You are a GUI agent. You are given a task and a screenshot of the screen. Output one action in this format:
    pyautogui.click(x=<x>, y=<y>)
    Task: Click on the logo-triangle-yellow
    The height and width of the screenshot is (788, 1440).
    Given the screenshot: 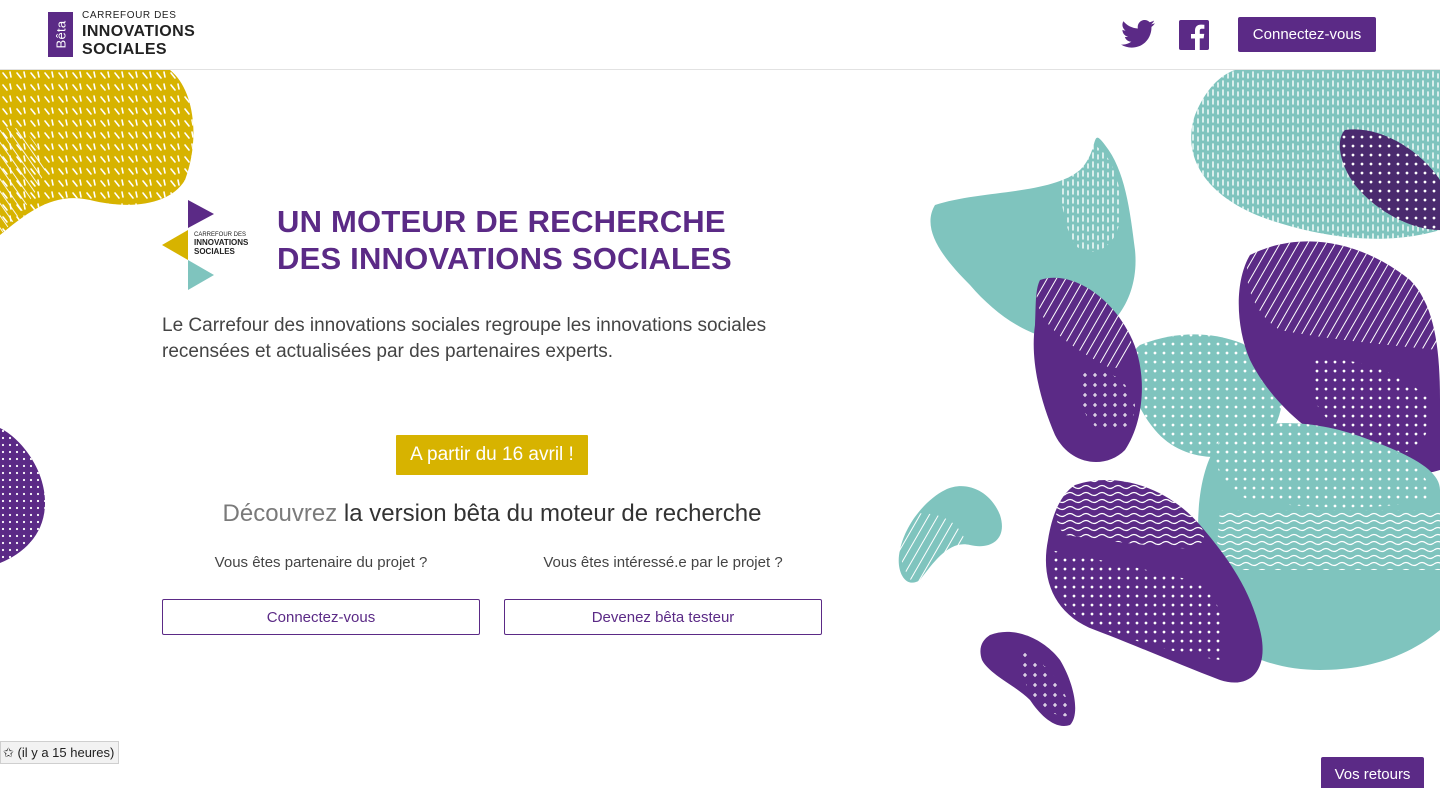 What is the action you would take?
    pyautogui.click(x=175, y=245)
    